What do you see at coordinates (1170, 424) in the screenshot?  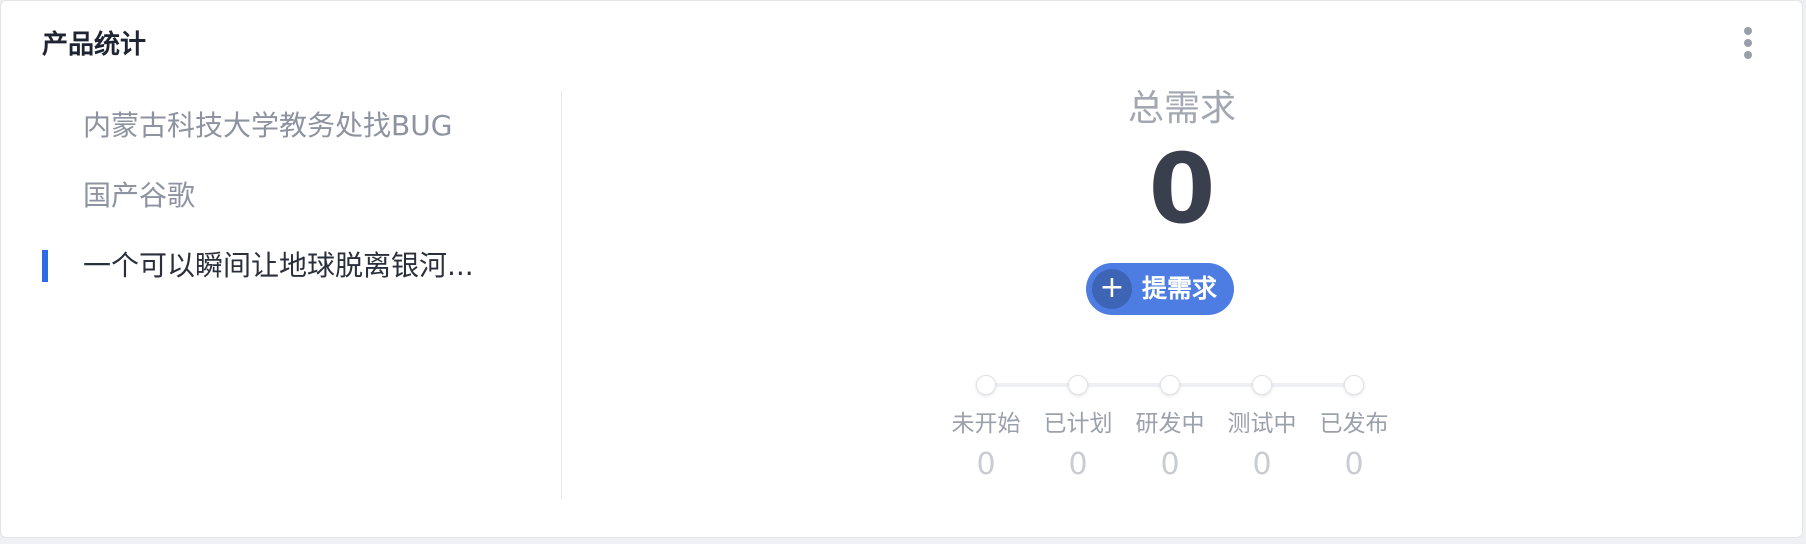 I see `stage-label: 研发中` at bounding box center [1170, 424].